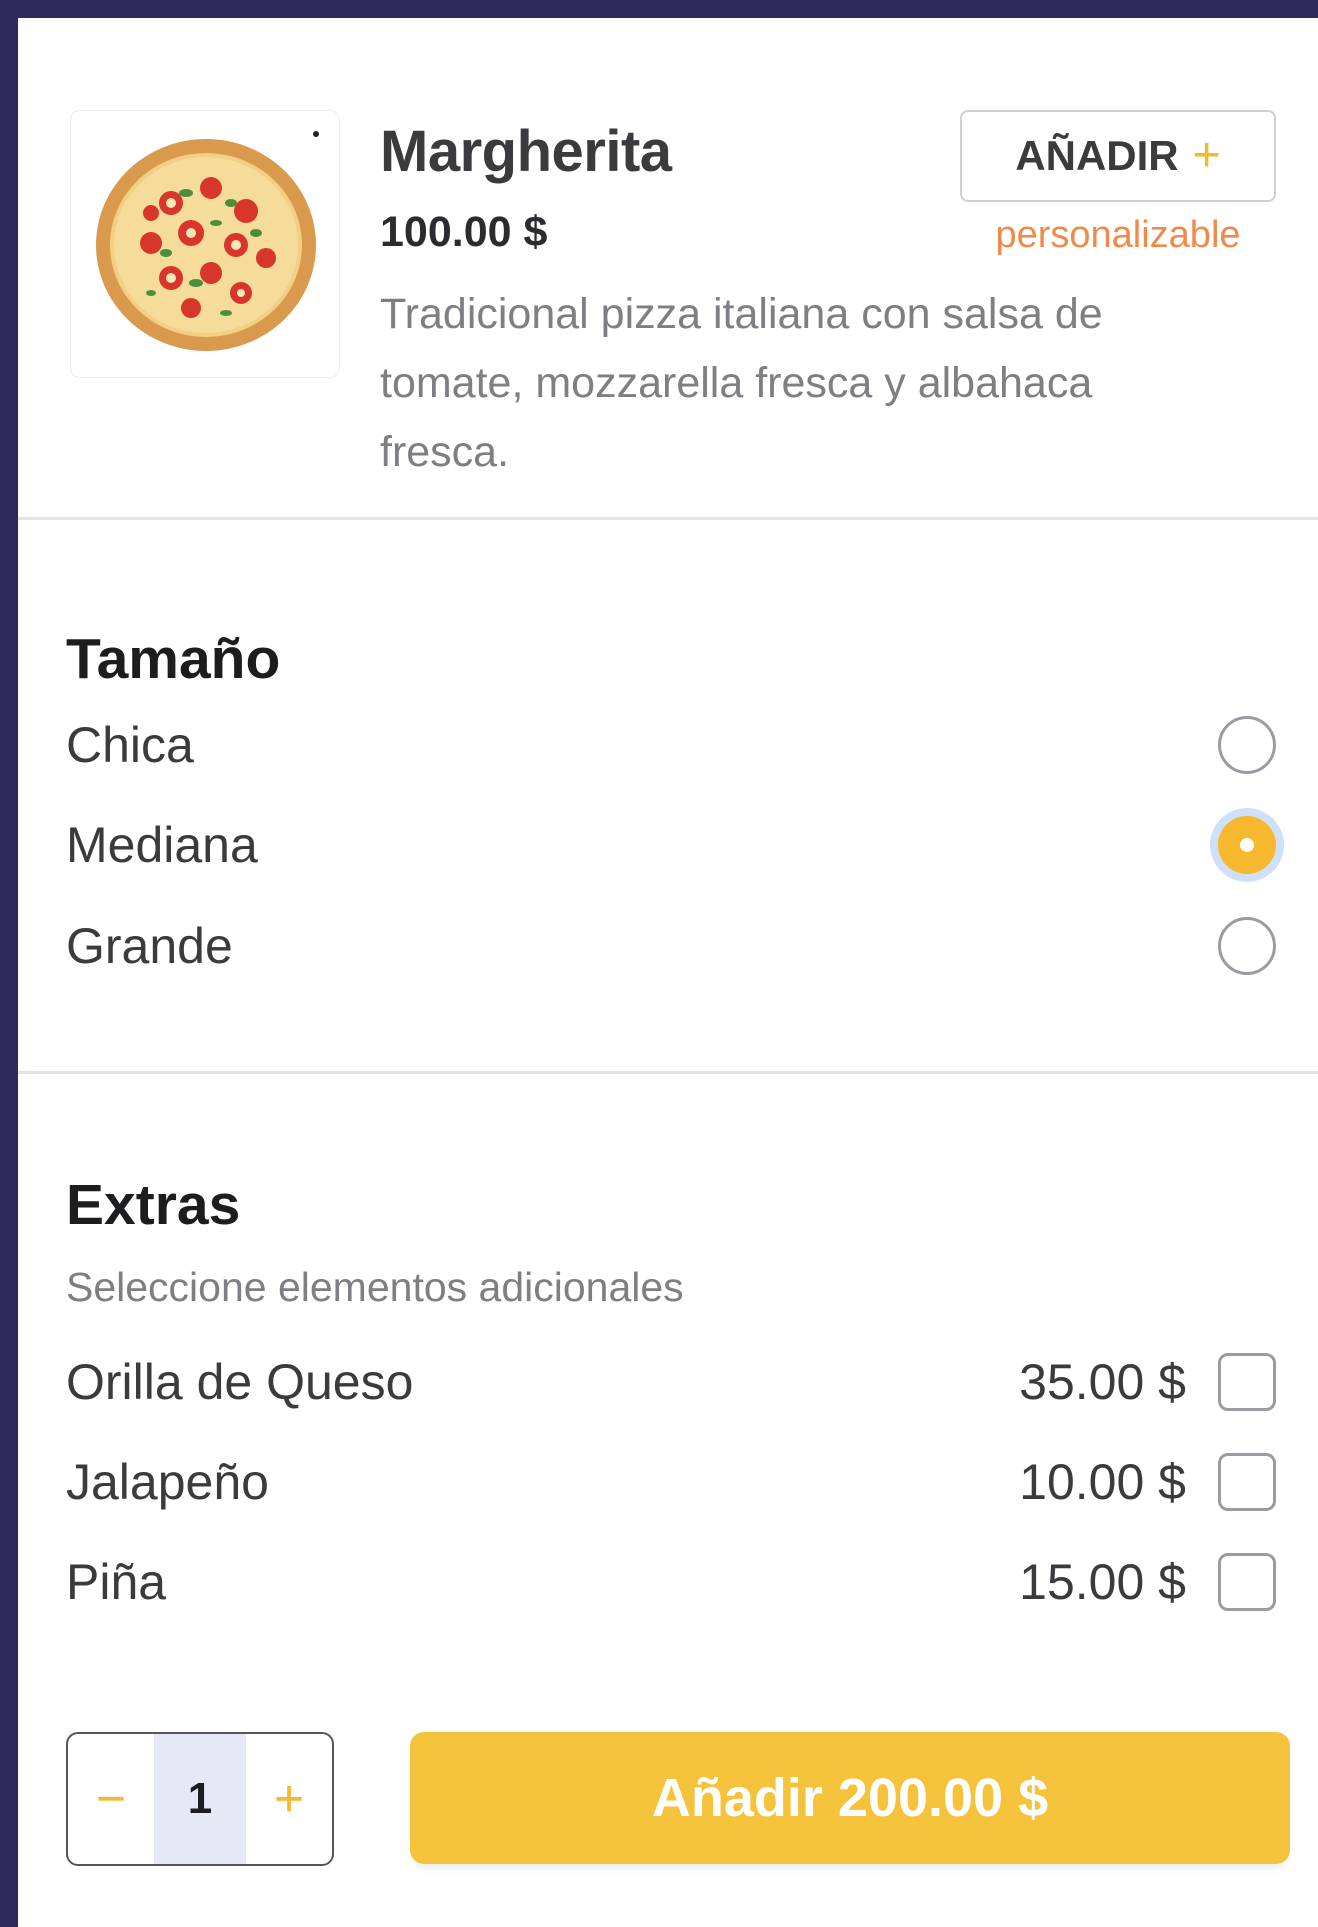 The height and width of the screenshot is (1927, 1318). Describe the element at coordinates (1247, 1382) in the screenshot. I see `extra-checkbox-orilla-de-queso` at that location.